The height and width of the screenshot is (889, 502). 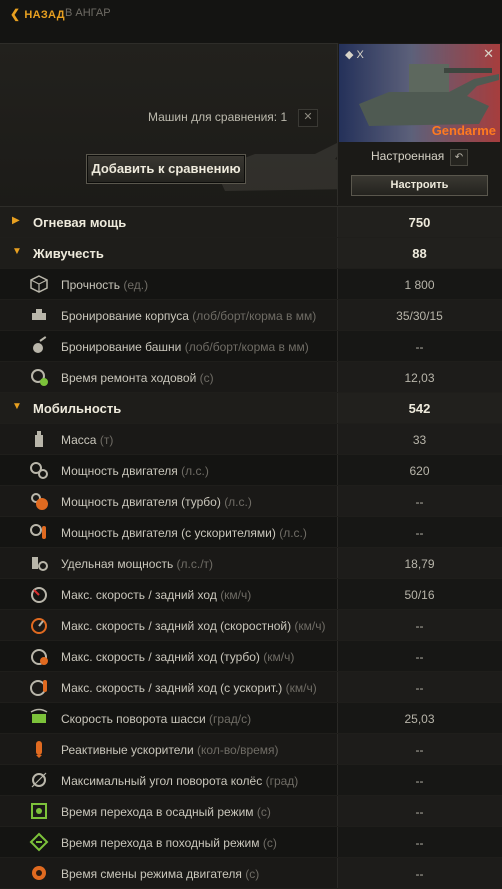 I want to click on stat-label: Удельная мощность (л.с./т), so click(x=137, y=564).